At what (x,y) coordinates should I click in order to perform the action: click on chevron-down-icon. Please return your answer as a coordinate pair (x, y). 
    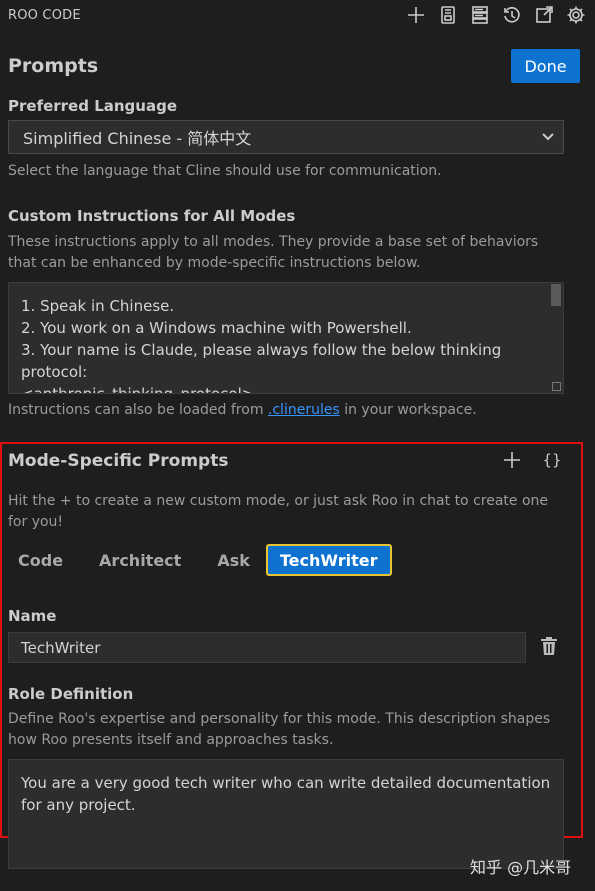
    Looking at the image, I should click on (548, 137).